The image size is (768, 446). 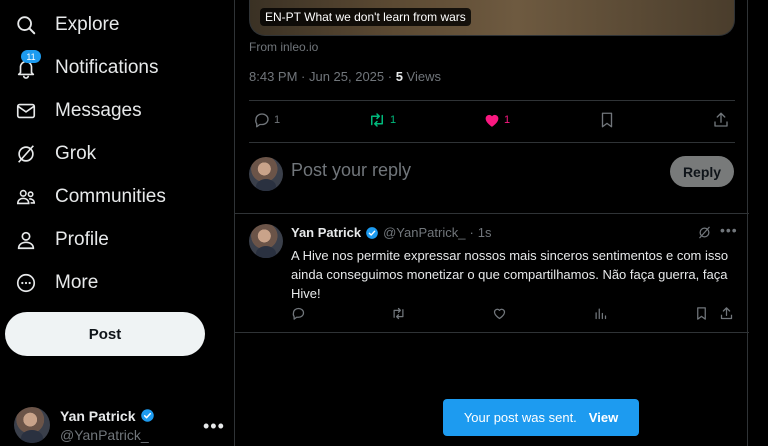 What do you see at coordinates (492, 18) in the screenshot?
I see `link-card-image: EN-PT What we don't learn from wars` at bounding box center [492, 18].